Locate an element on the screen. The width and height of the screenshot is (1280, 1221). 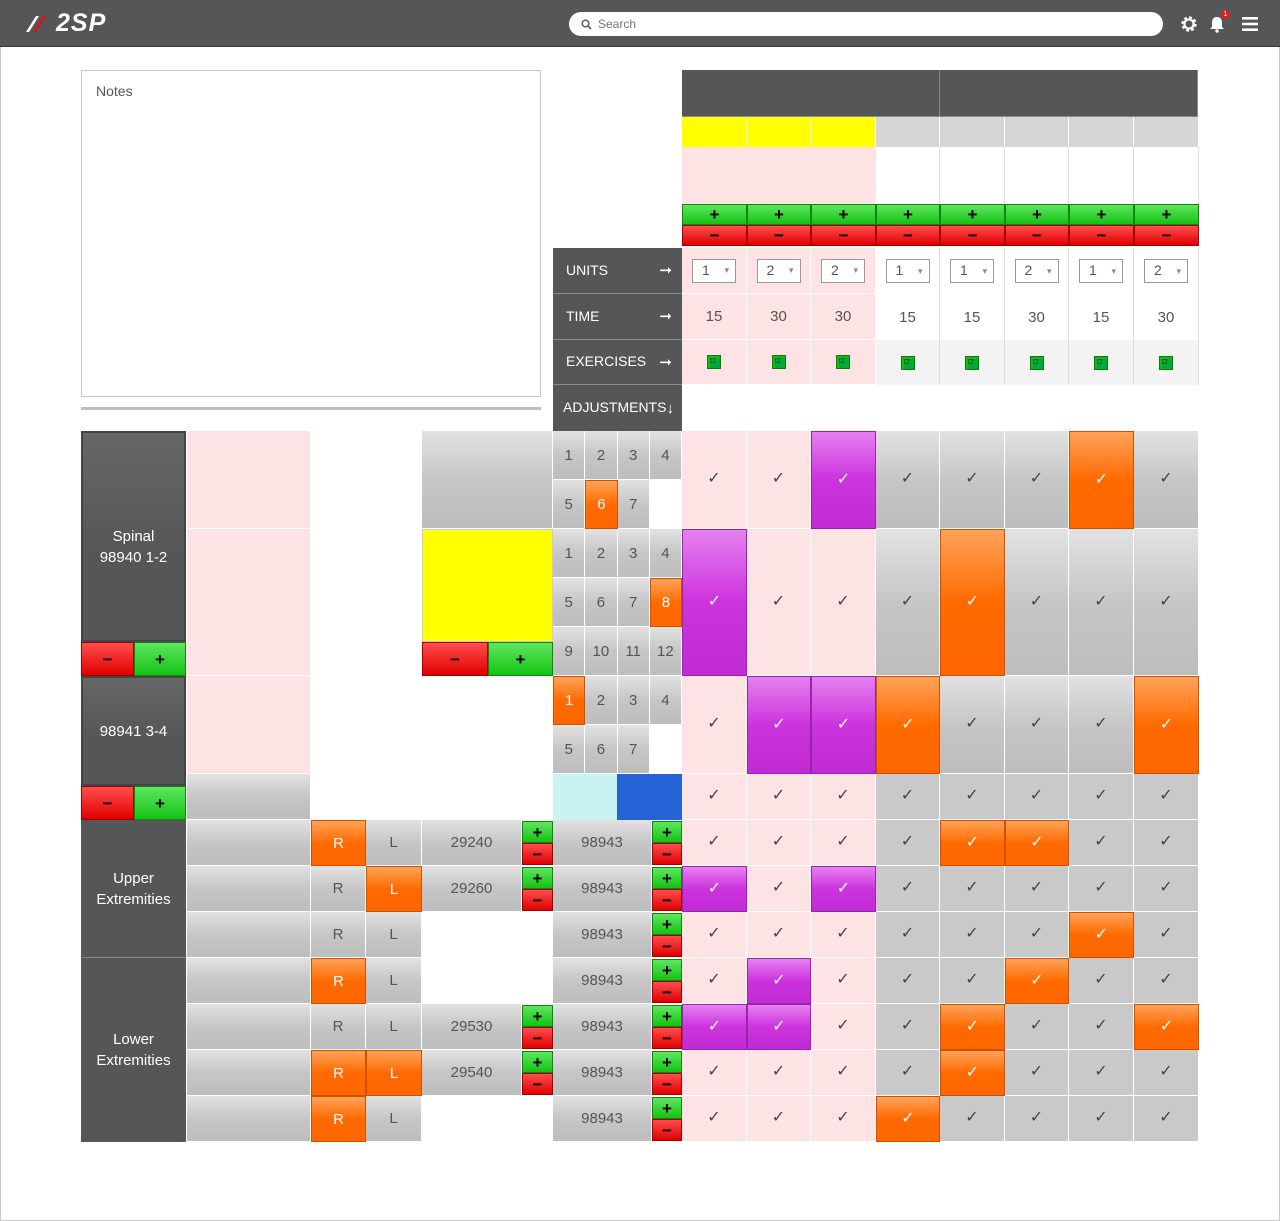
code-98943-foot: 98943 is located at coordinates (602, 1119).